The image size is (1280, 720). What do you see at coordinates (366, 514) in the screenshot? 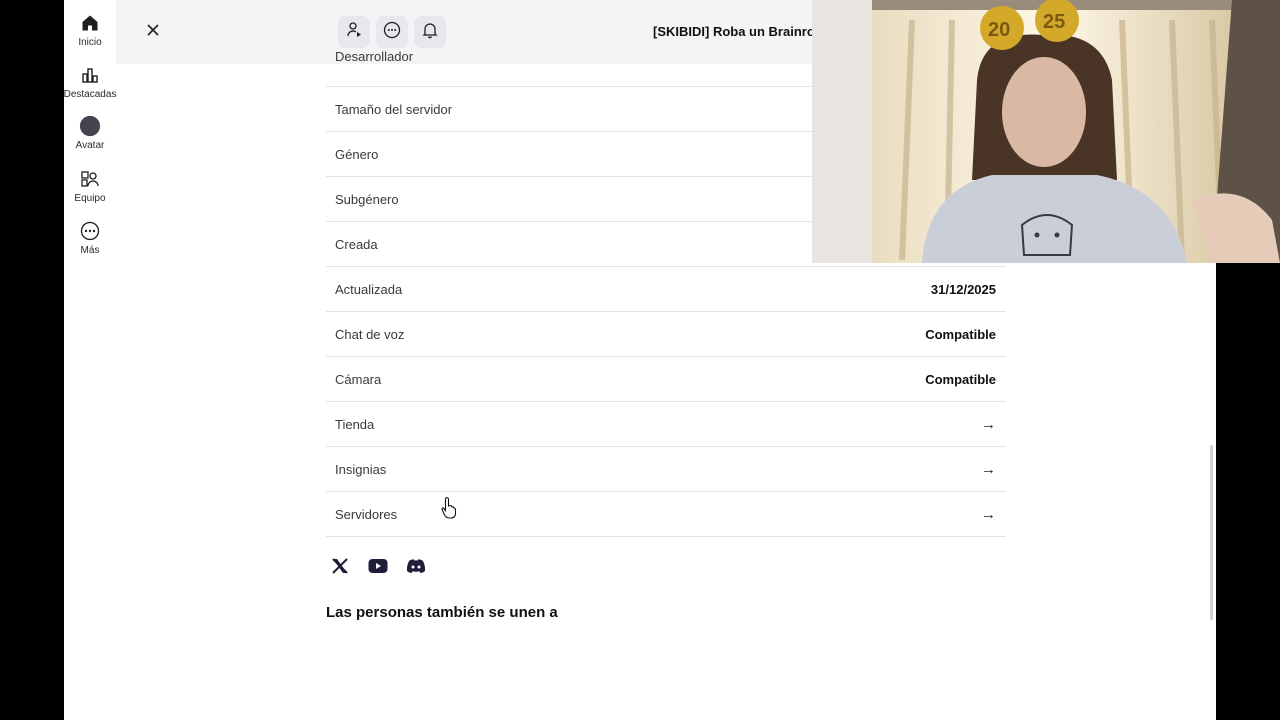
I see `info-label: Servidores` at bounding box center [366, 514].